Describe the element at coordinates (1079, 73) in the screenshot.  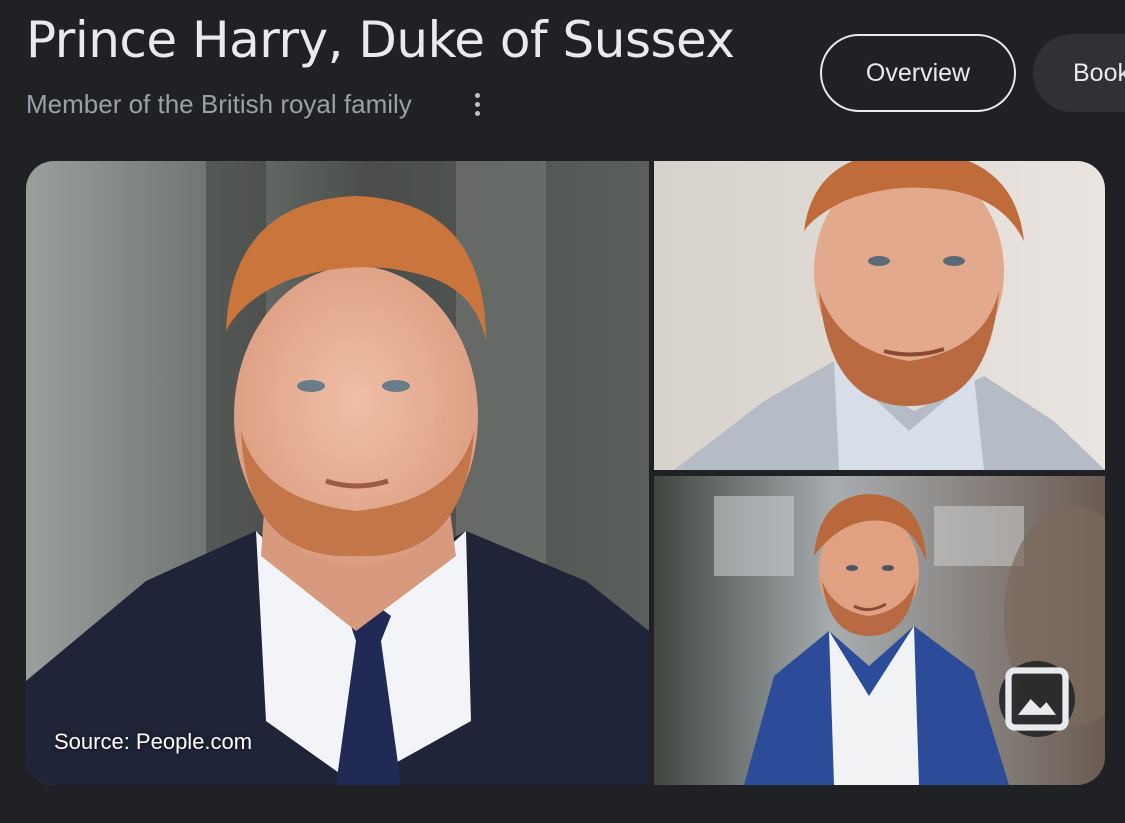
I see `tab-books: Books` at that location.